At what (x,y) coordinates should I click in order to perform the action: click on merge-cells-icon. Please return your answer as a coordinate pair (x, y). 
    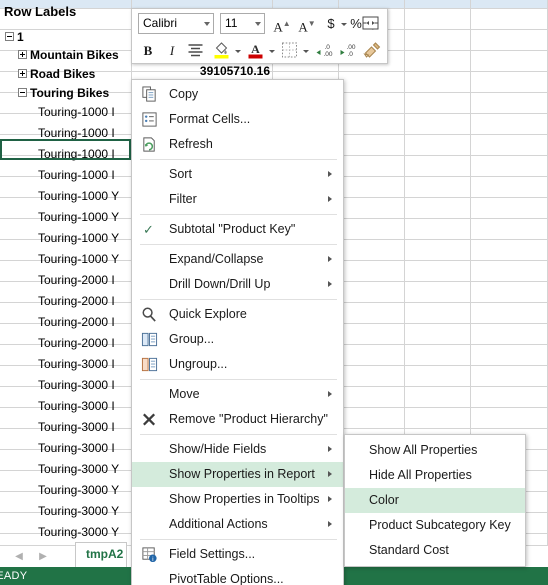
    Looking at the image, I should click on (370, 23).